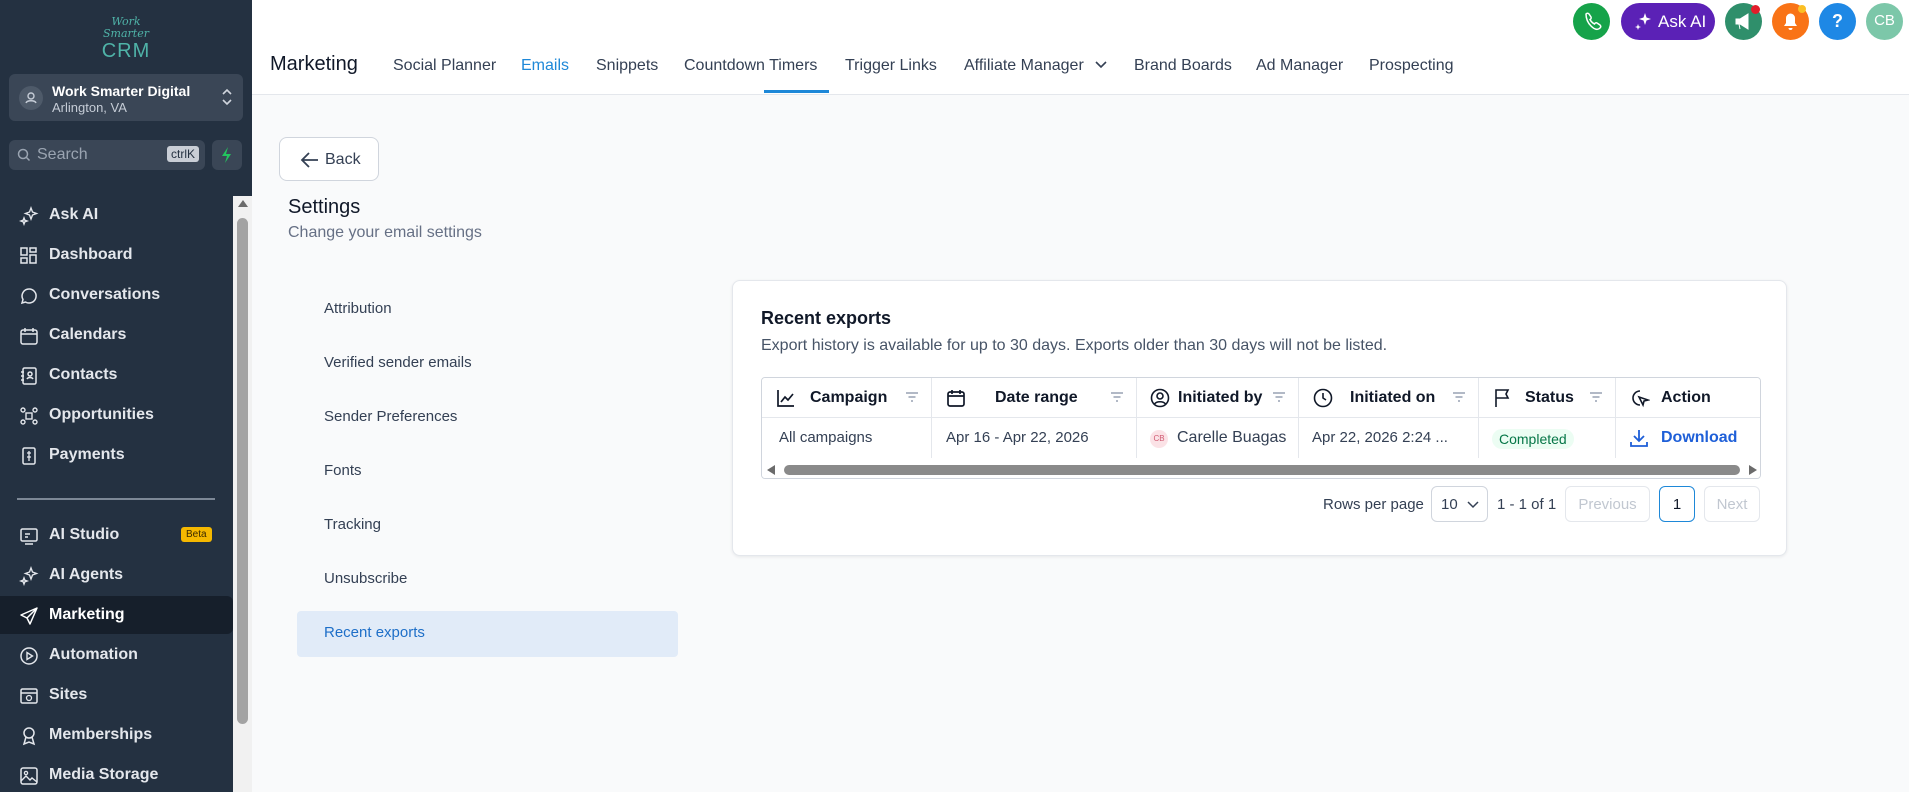 The width and height of the screenshot is (1909, 792). I want to click on active-tab-indicator, so click(796, 91).